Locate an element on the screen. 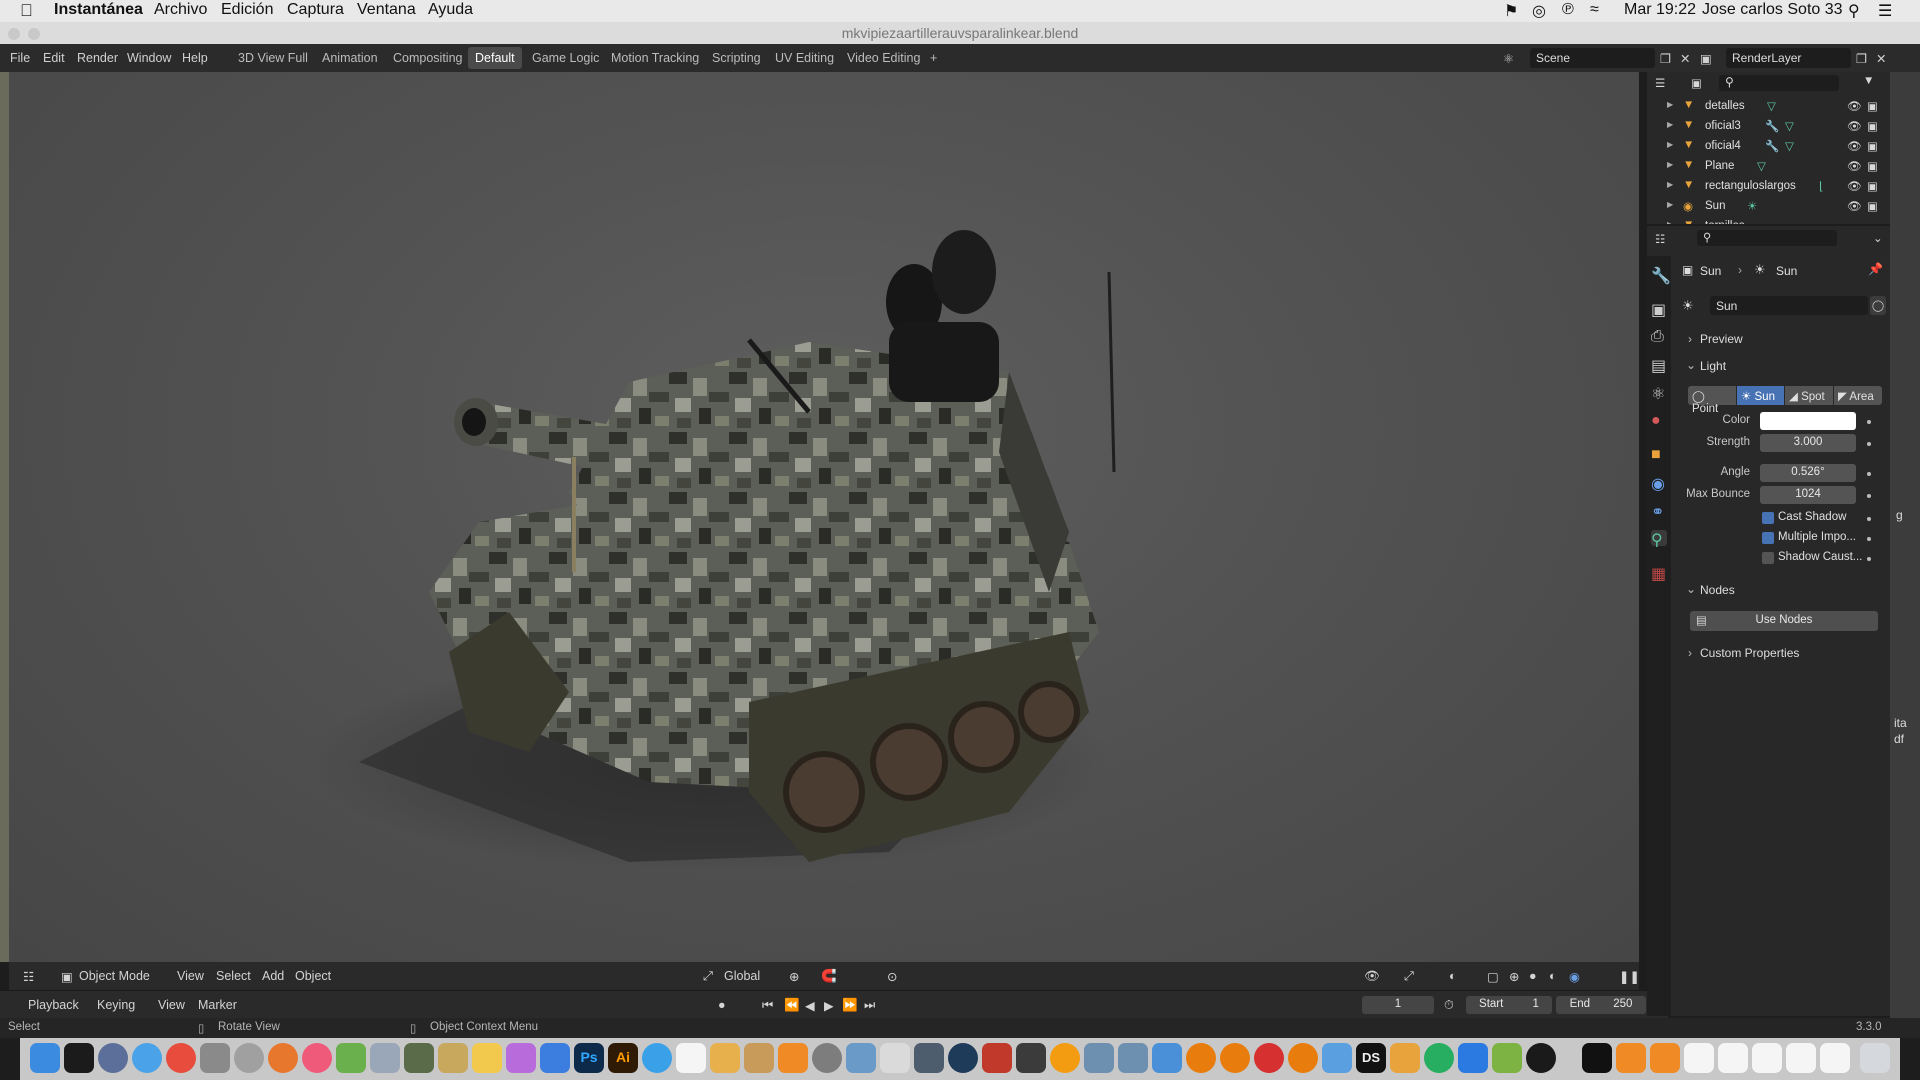  cast-shadow-checkbox is located at coordinates (1768, 518).